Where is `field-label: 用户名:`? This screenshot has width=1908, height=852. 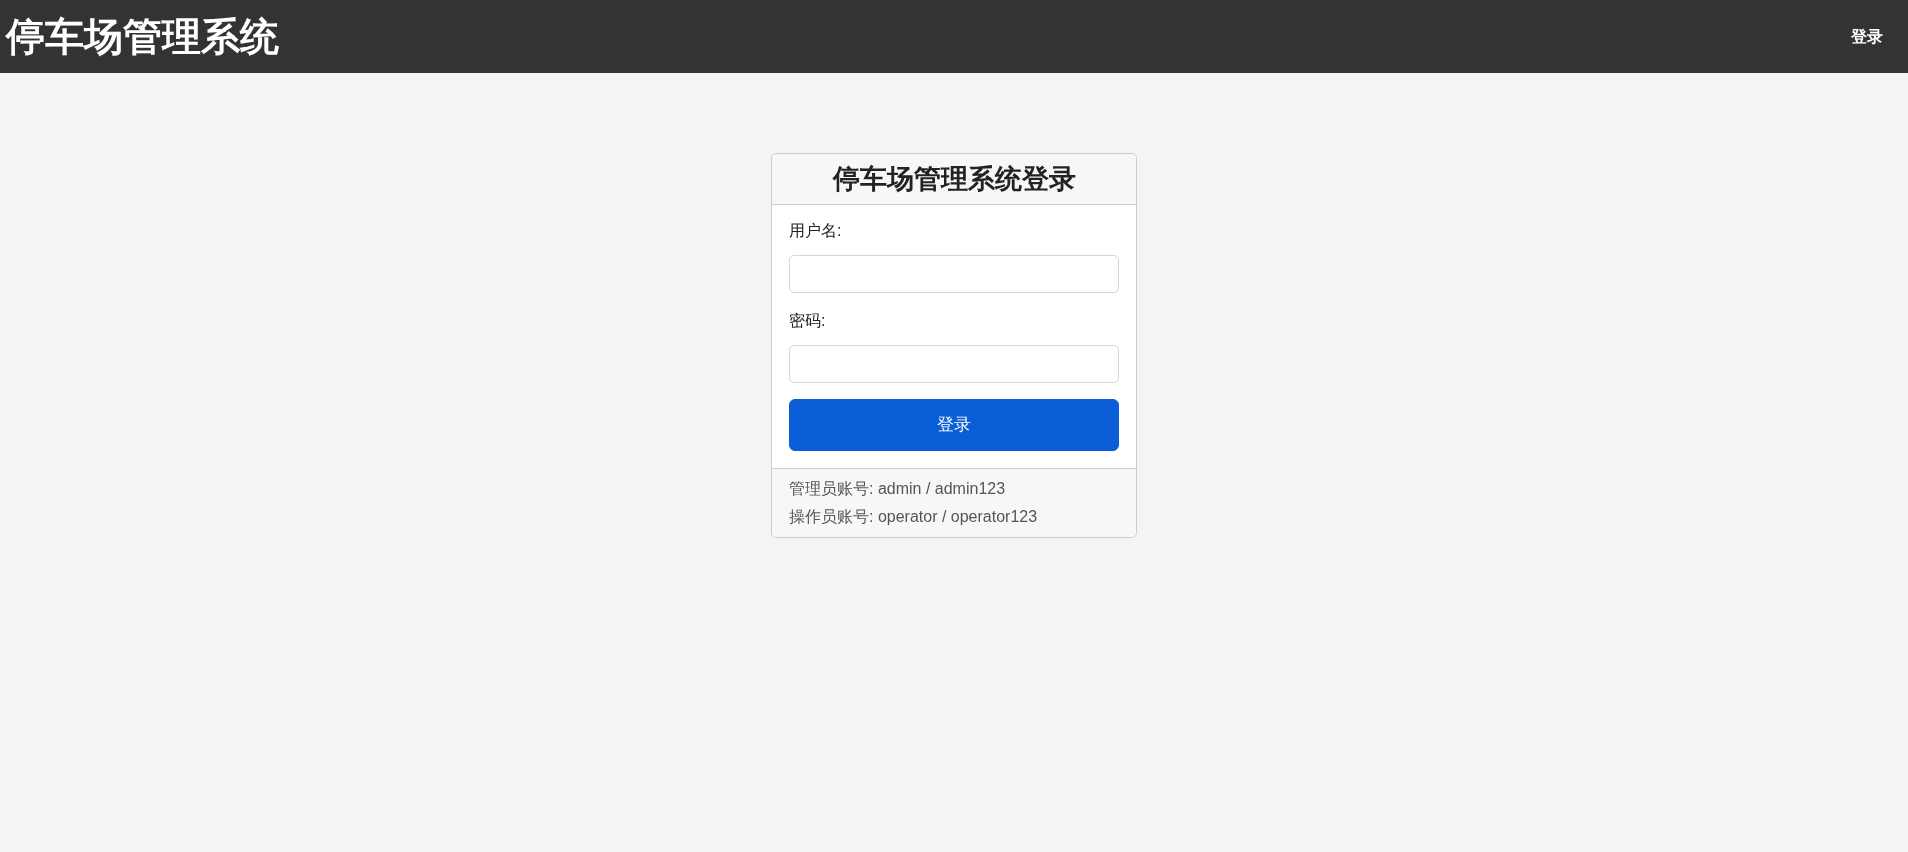 field-label: 用户名: is located at coordinates (816, 231).